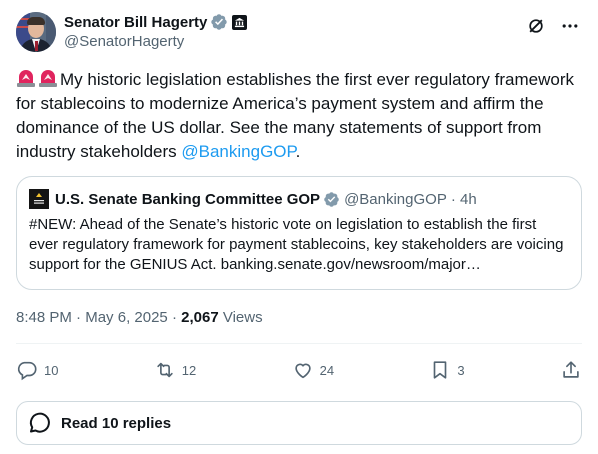 This screenshot has height=454, width=598. I want to click on reply-icon, so click(27, 371).